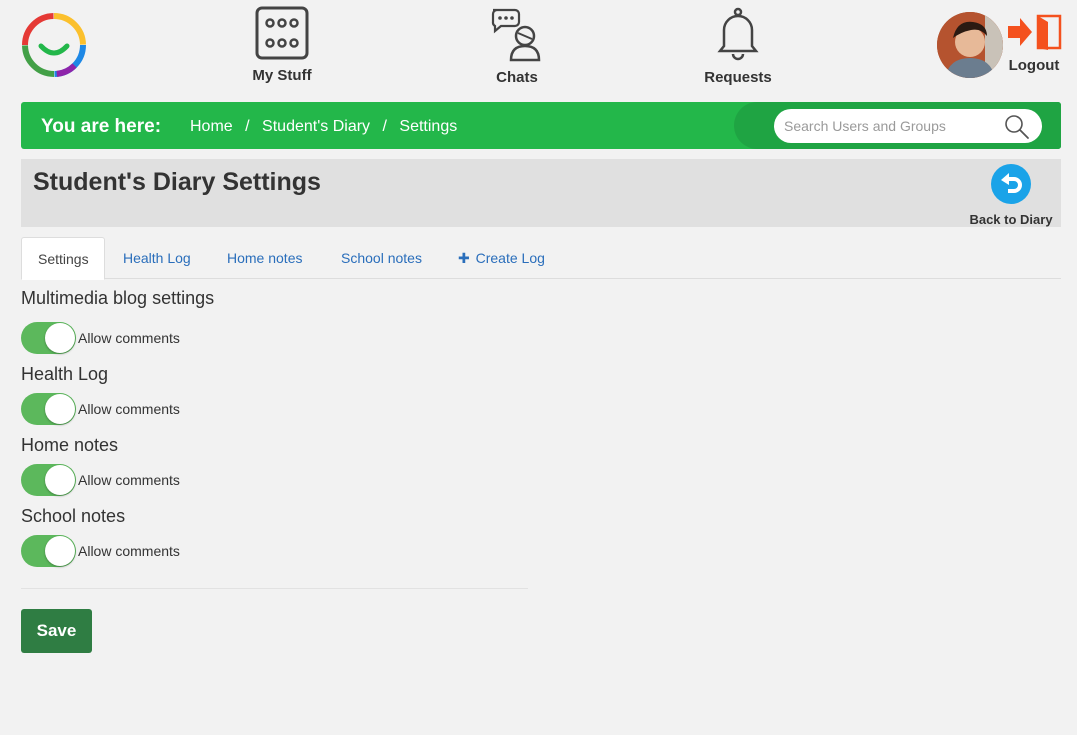 The image size is (1077, 735). I want to click on search-input, so click(889, 126).